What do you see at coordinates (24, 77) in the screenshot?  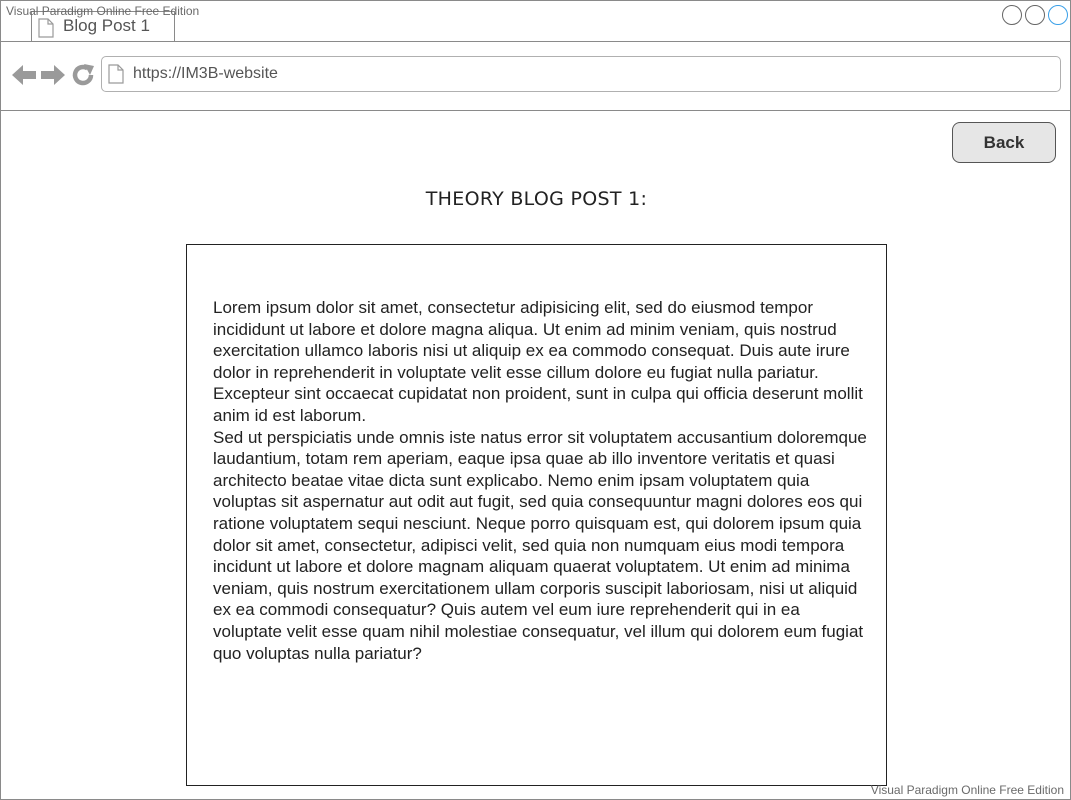 I see `arrow-left-icon` at bounding box center [24, 77].